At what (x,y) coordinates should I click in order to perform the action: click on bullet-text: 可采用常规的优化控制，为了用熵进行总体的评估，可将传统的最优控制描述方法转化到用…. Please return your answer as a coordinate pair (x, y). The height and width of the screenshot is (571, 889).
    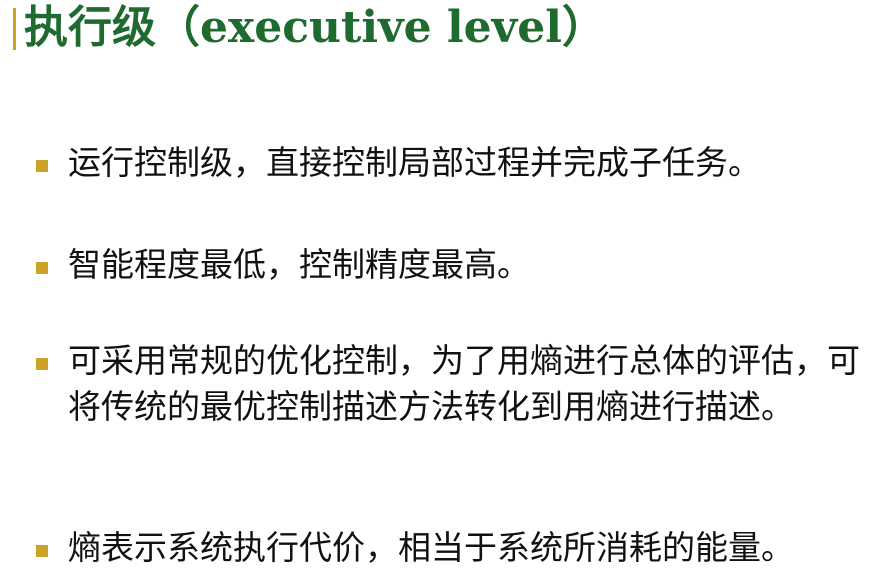
    Looking at the image, I should click on (464, 383).